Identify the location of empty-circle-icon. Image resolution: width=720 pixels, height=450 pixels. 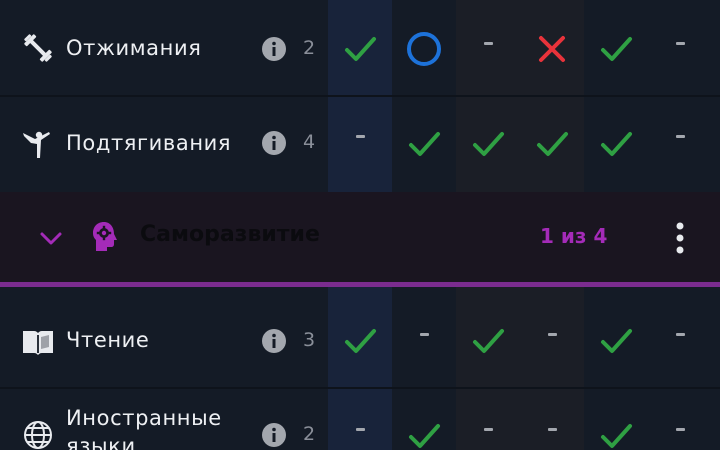
(424, 49).